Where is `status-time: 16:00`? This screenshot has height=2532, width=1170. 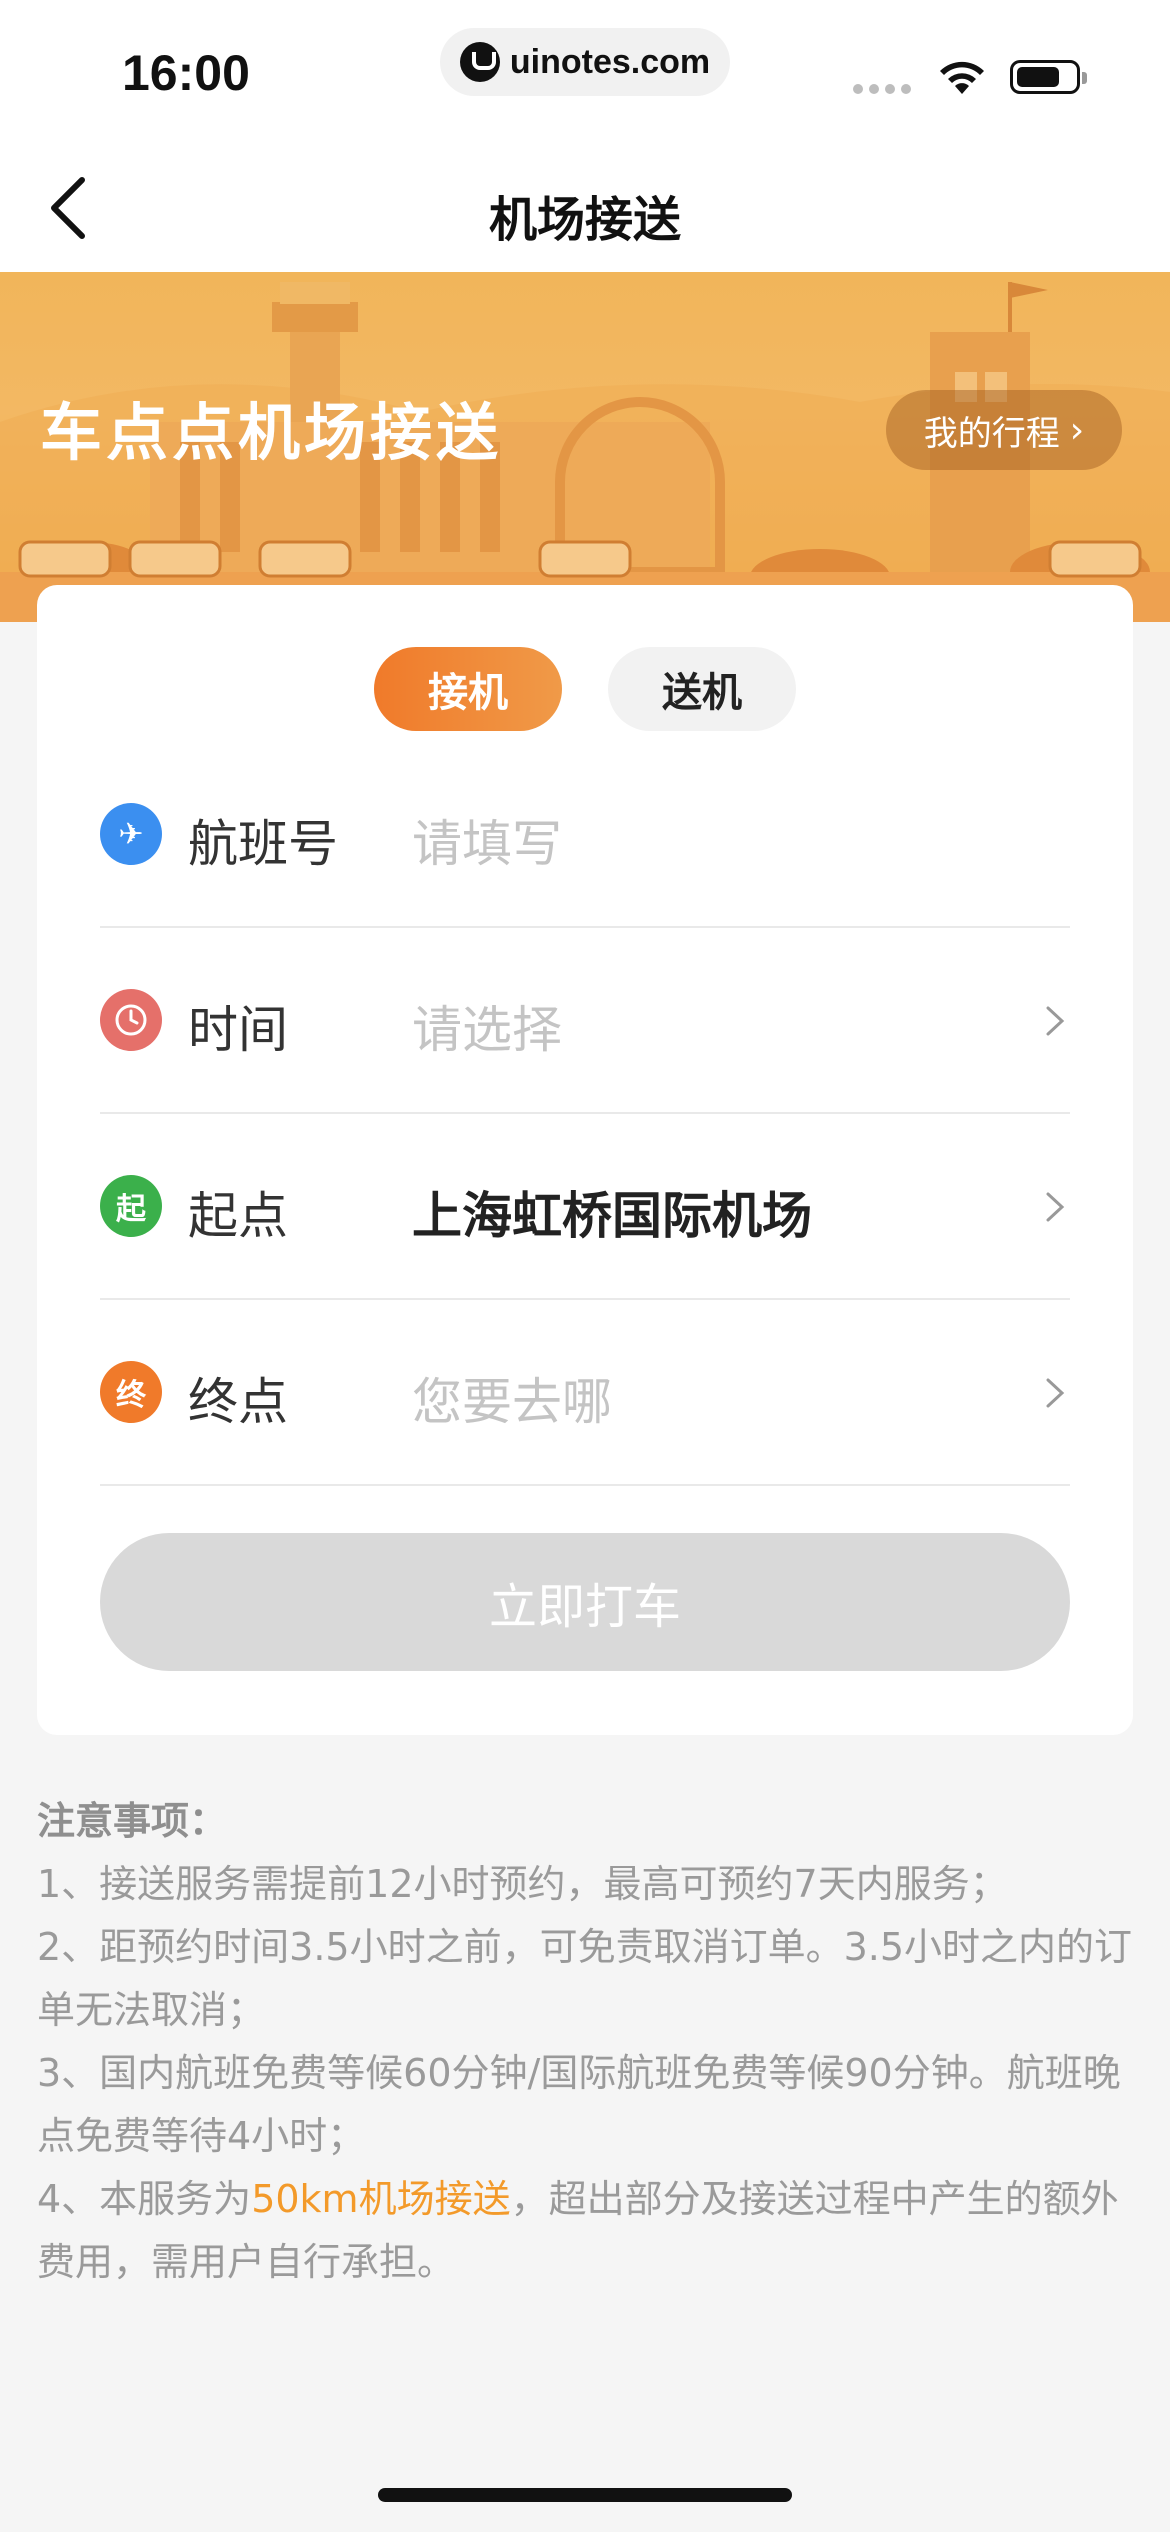
status-time: 16:00 is located at coordinates (186, 73).